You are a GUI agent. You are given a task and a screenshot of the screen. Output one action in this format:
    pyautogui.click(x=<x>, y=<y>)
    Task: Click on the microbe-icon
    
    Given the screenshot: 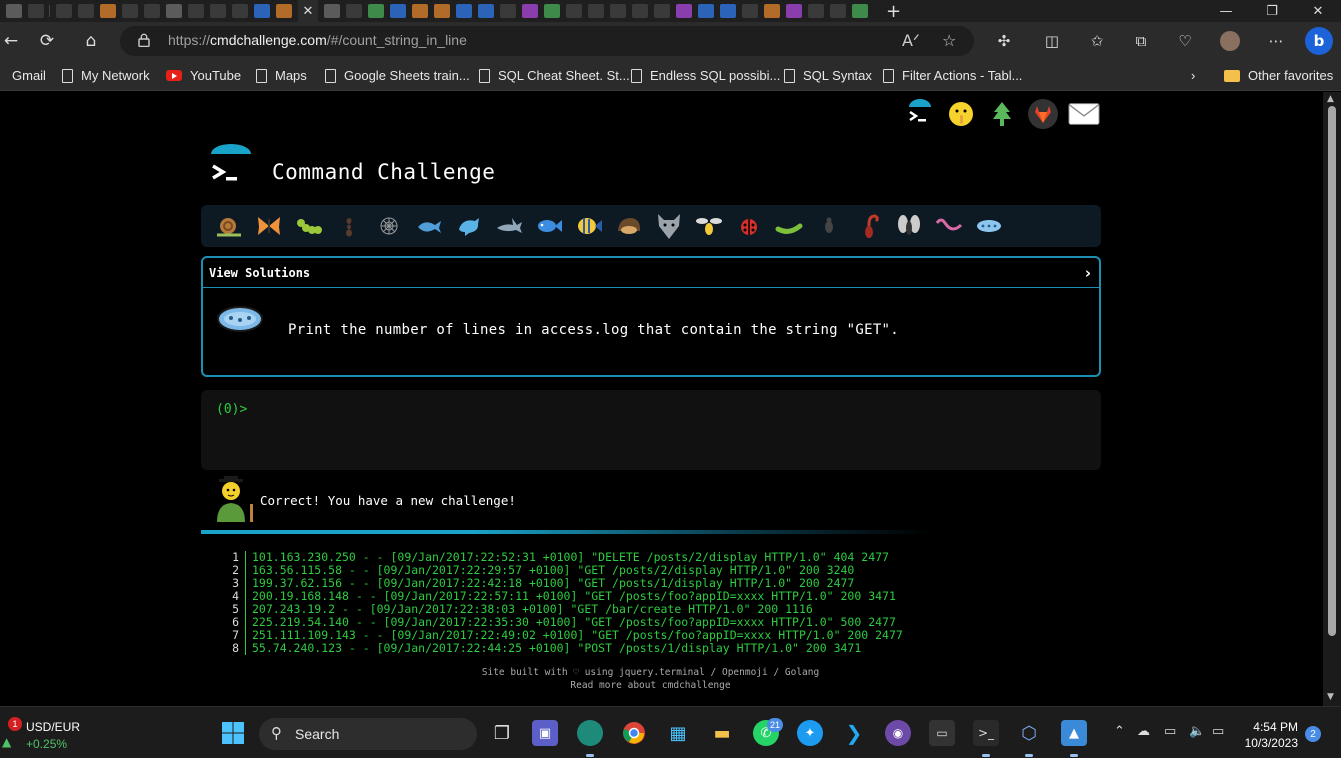 What is the action you would take?
    pyautogui.click(x=989, y=226)
    